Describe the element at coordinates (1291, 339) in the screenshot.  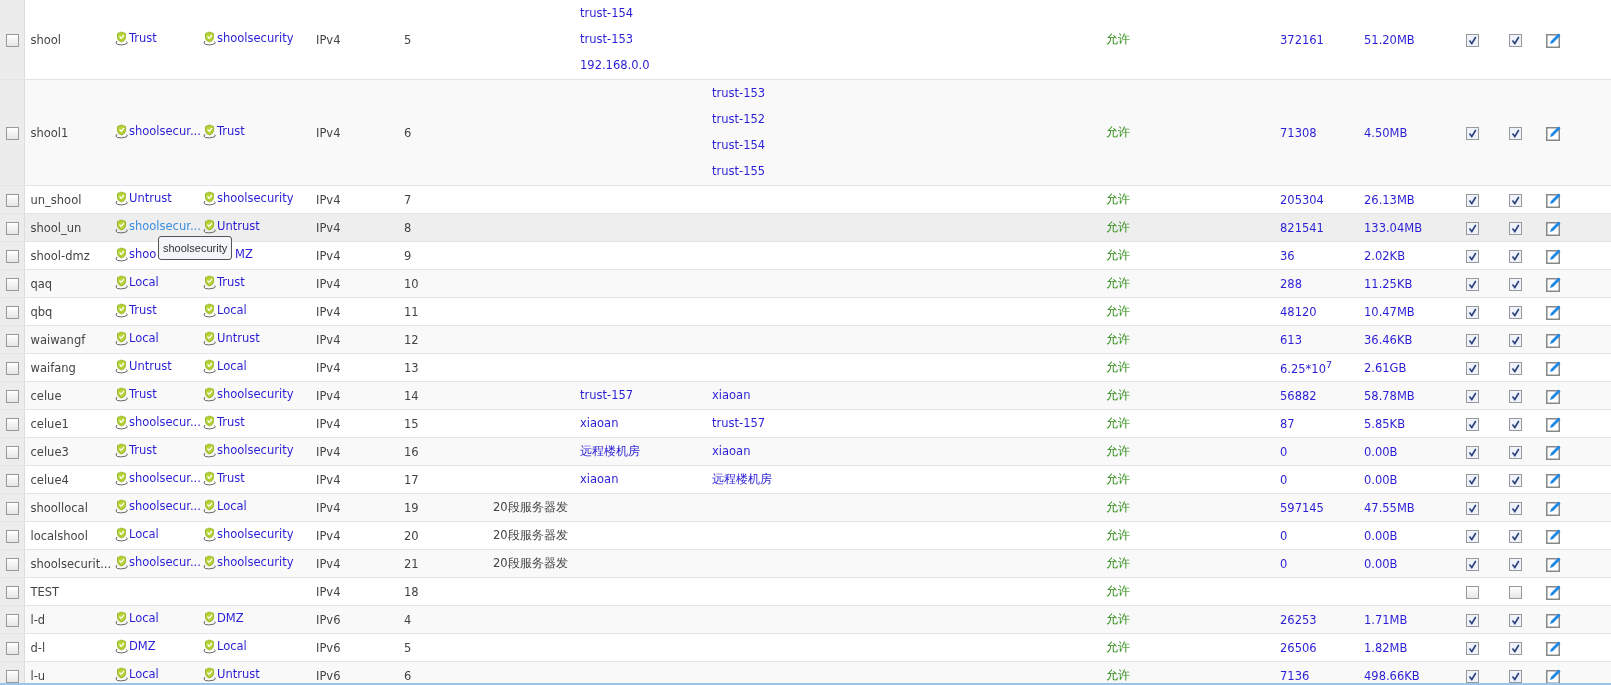
I see `hit-count: 613` at that location.